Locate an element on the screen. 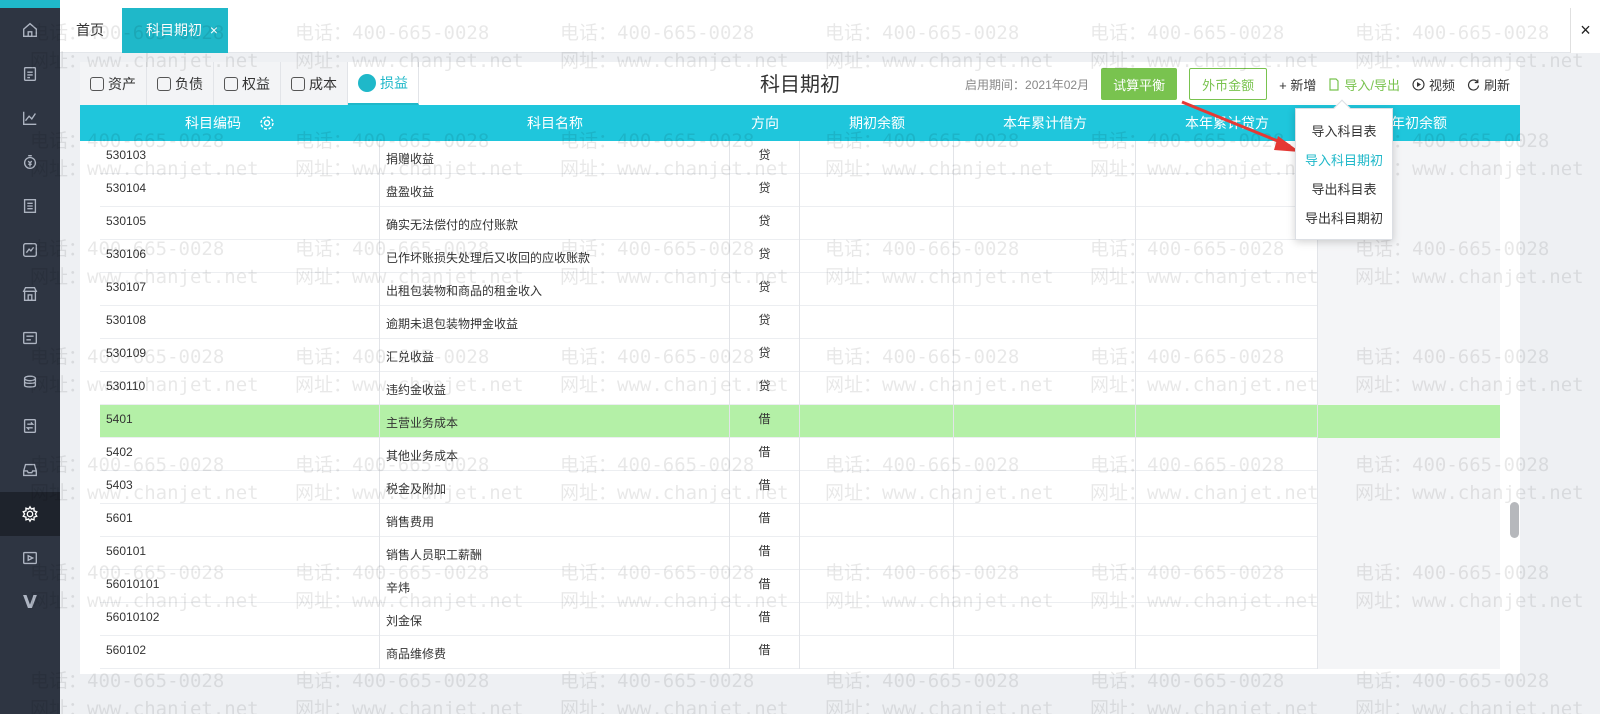  menu-import-account-list: 导入科目表 is located at coordinates (1344, 131).